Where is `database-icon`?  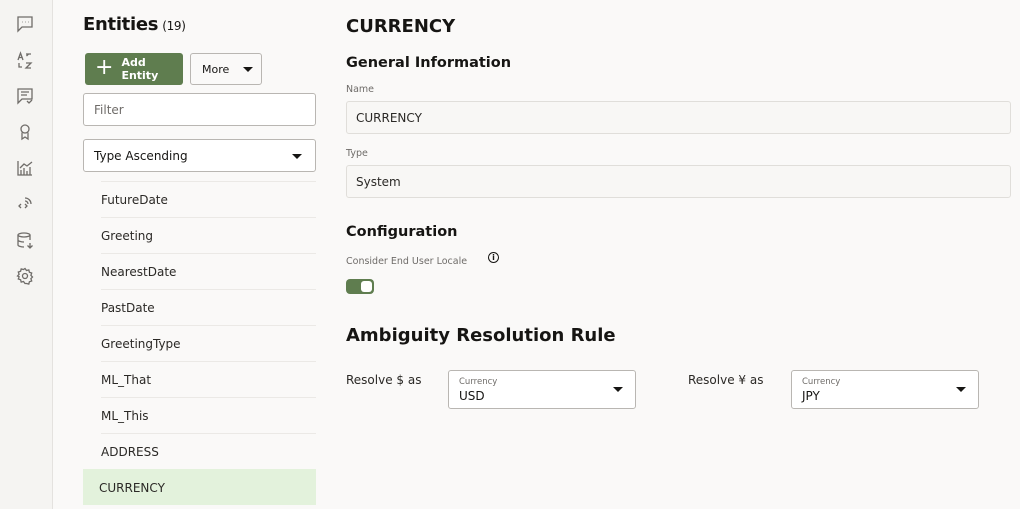 database-icon is located at coordinates (25, 240).